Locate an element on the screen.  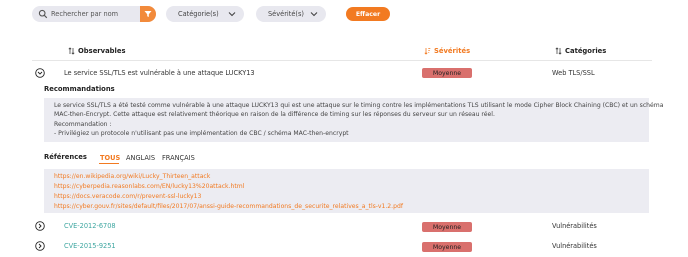
clear-button: Effacer is located at coordinates (368, 14).